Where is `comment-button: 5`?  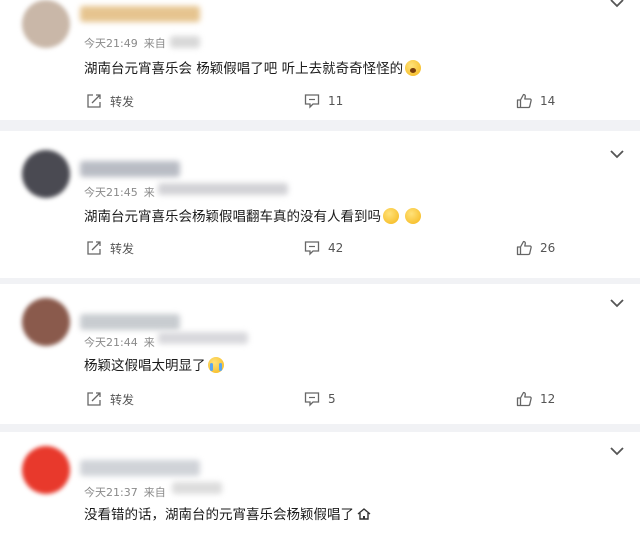 comment-button: 5 is located at coordinates (320, 399).